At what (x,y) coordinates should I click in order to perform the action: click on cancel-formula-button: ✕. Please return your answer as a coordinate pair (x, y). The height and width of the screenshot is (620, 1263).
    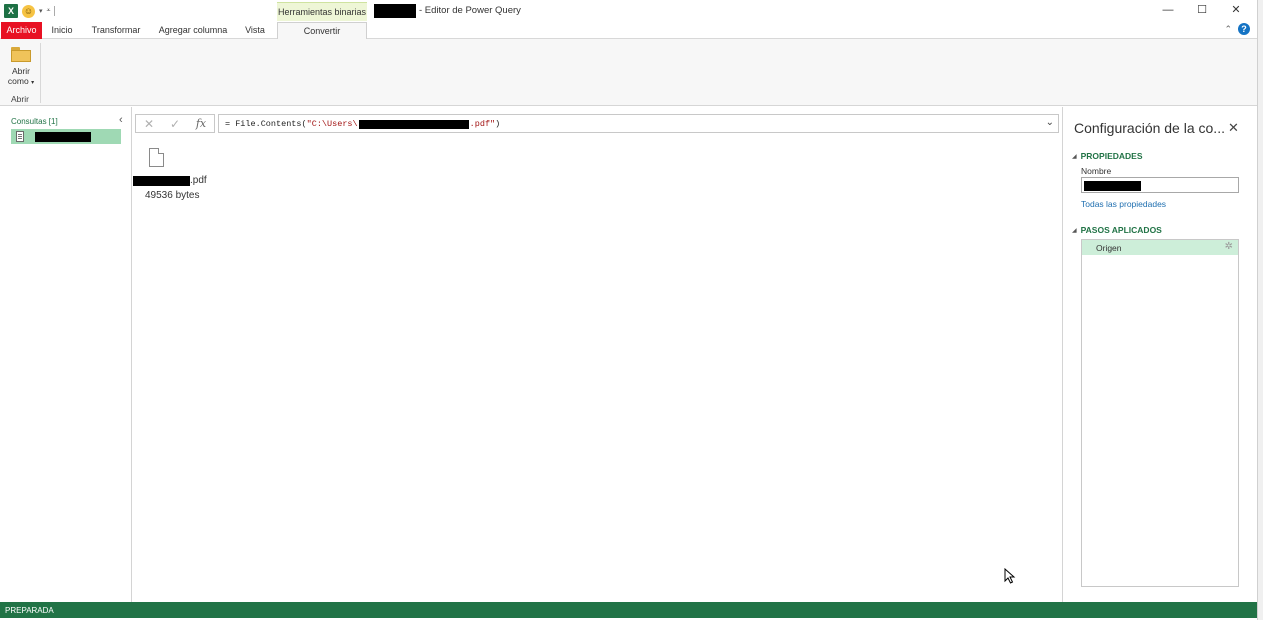
    Looking at the image, I should click on (149, 124).